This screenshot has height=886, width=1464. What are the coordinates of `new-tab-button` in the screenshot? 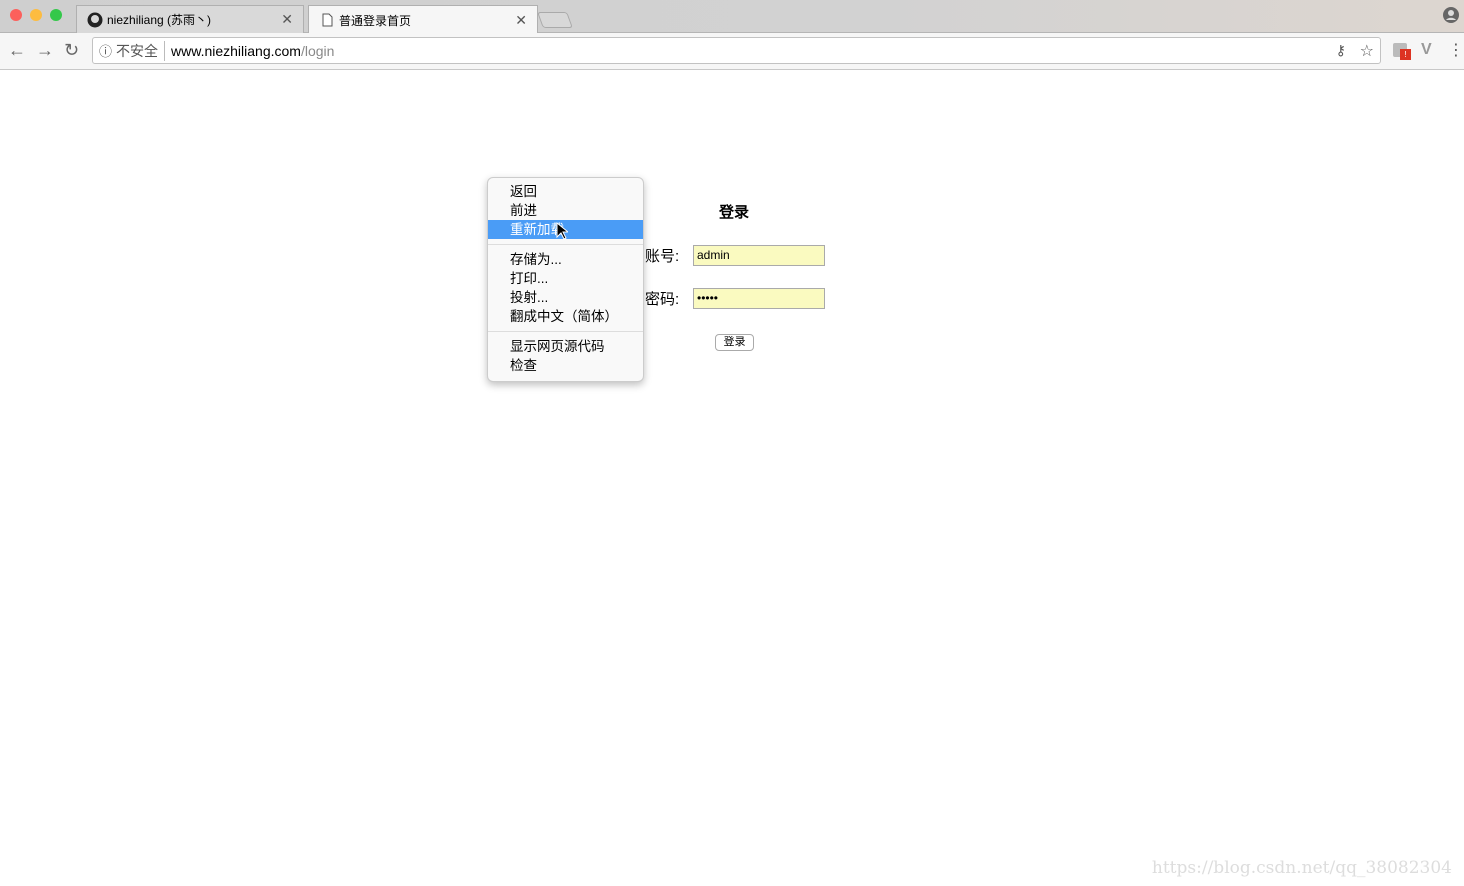 It's located at (555, 20).